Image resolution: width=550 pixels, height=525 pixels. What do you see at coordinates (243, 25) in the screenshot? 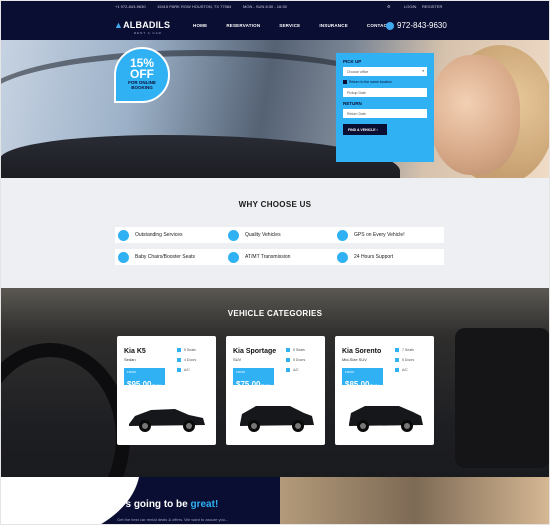
I see `nav-reservation: RESERVATION` at bounding box center [243, 25].